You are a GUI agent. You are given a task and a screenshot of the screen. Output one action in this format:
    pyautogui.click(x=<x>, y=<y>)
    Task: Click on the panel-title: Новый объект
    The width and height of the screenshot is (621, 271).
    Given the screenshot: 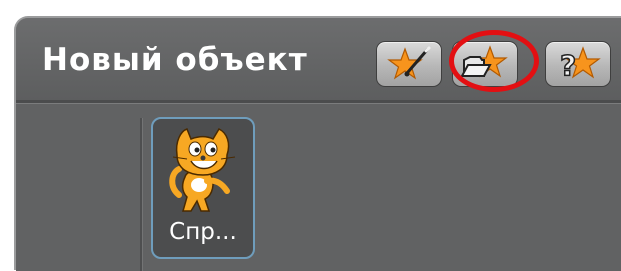 What is the action you would take?
    pyautogui.click(x=175, y=60)
    